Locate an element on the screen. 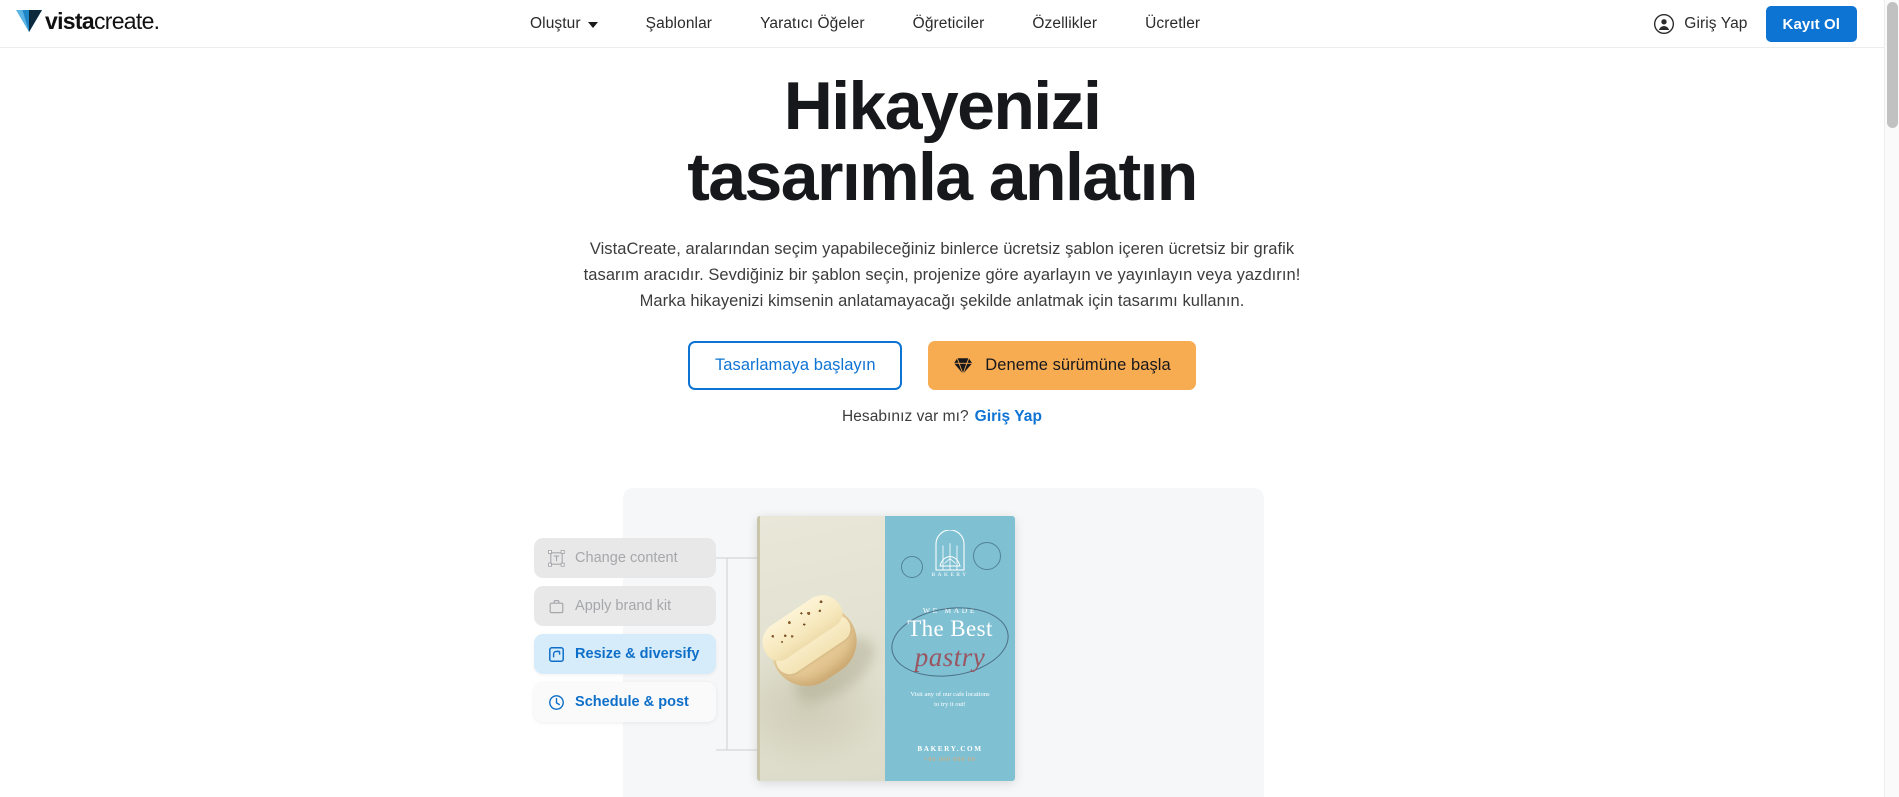 This screenshot has height=797, width=1899. workflow-card-label: Resize & diversify is located at coordinates (637, 654).